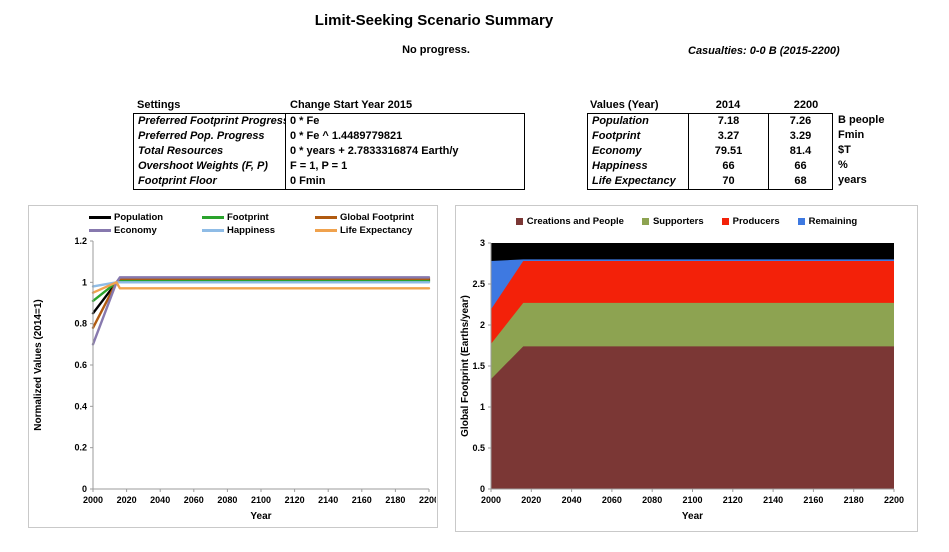 The width and height of the screenshot is (949, 552). What do you see at coordinates (203, 166) in the screenshot?
I see `setting-name: Overshoot Weights (F, P)` at bounding box center [203, 166].